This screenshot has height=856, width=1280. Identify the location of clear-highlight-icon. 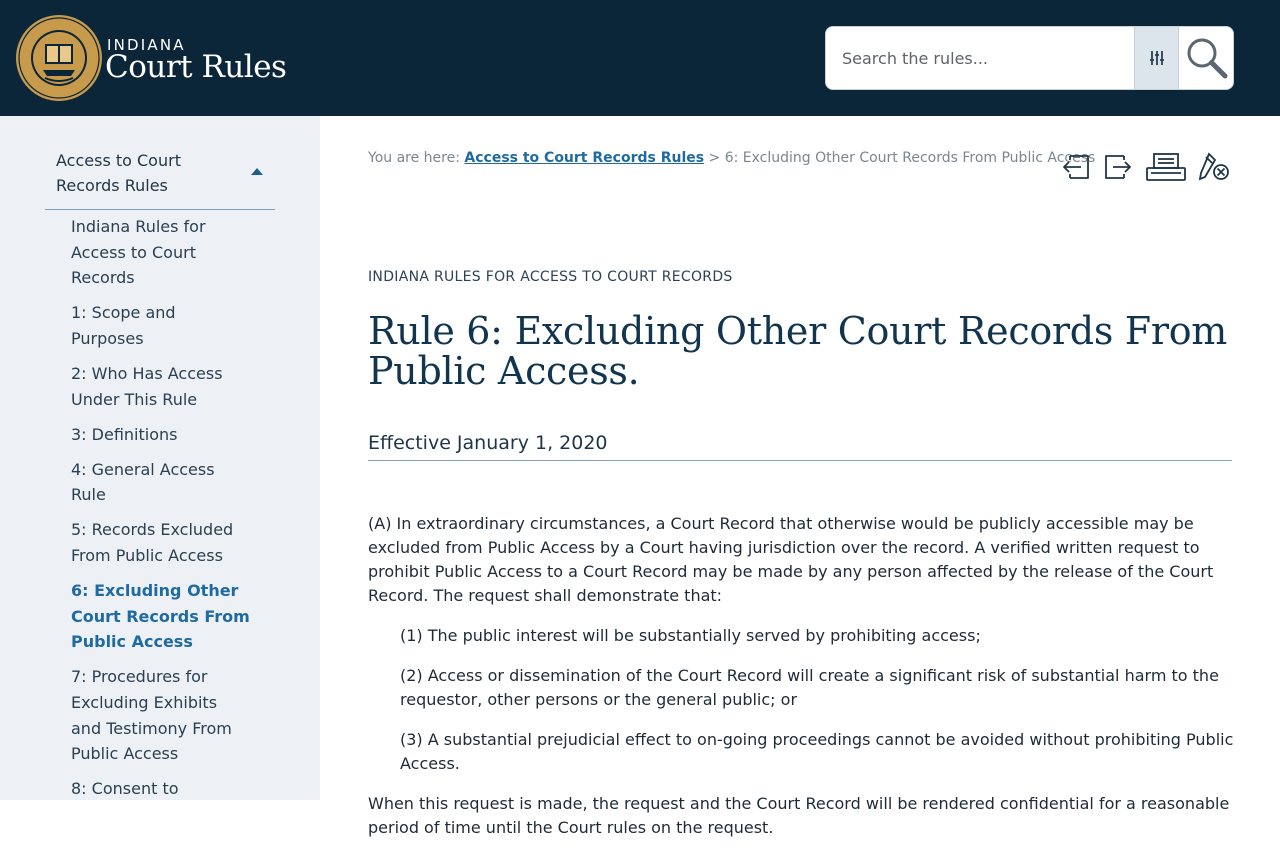
(1213, 166).